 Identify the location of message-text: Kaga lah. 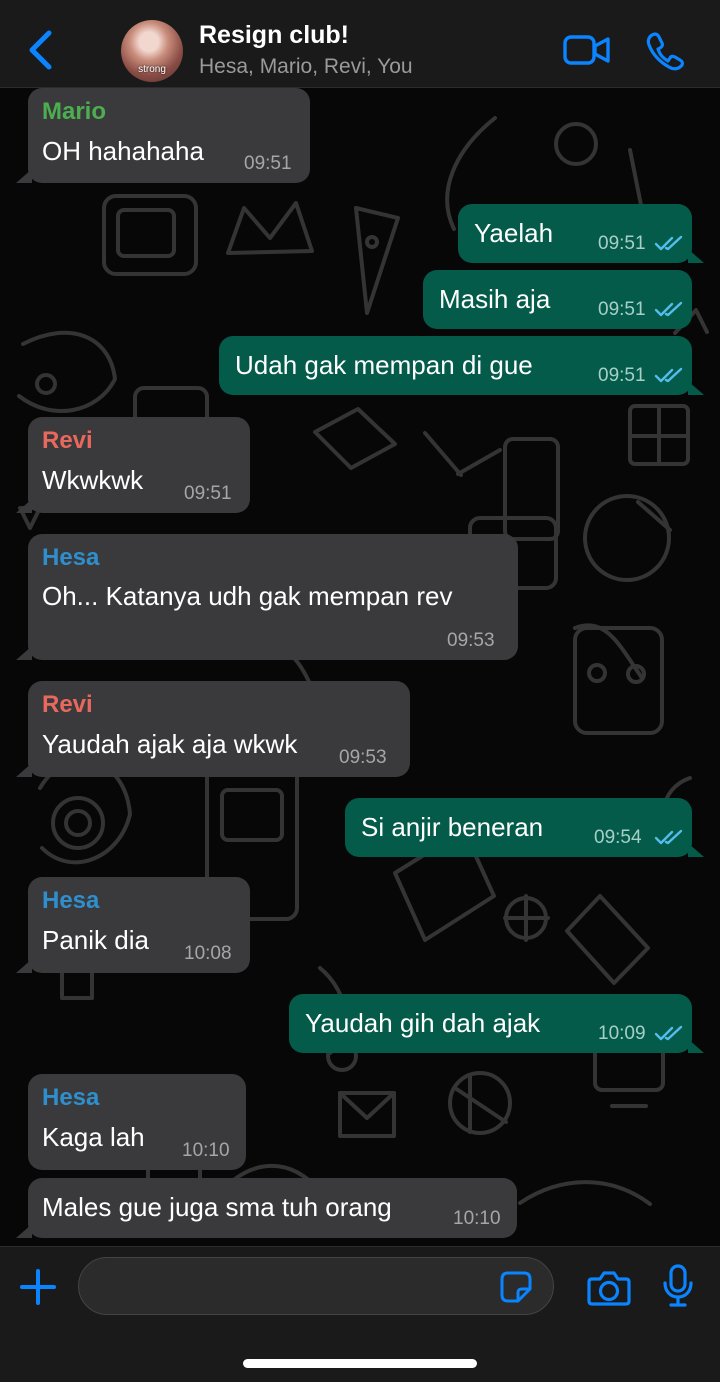
(93, 1137).